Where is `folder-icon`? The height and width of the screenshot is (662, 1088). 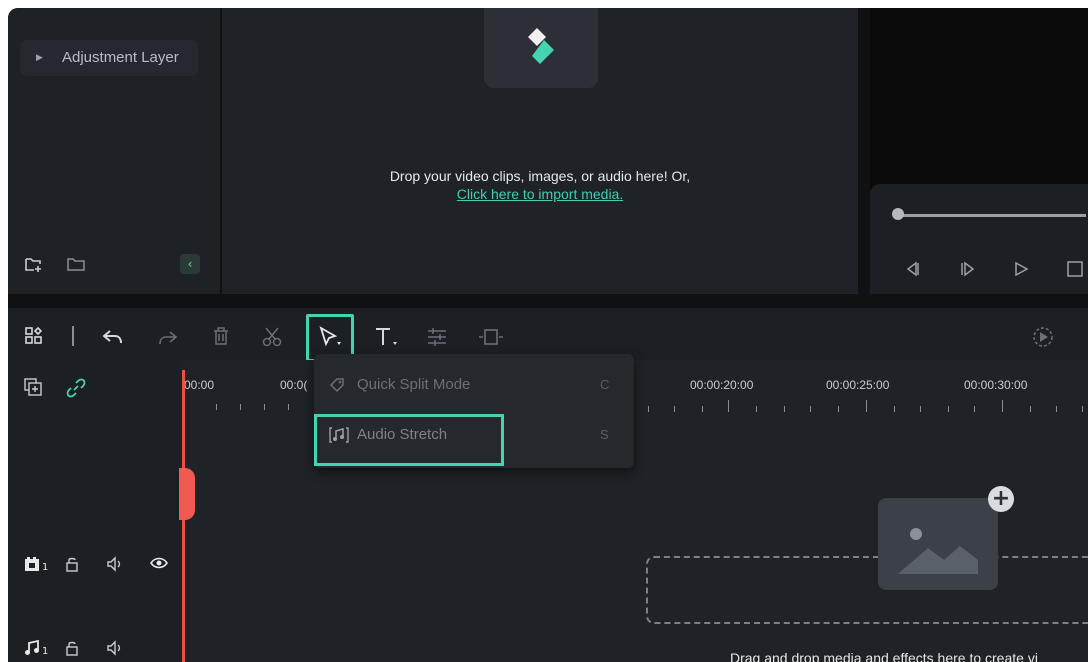 folder-icon is located at coordinates (76, 264).